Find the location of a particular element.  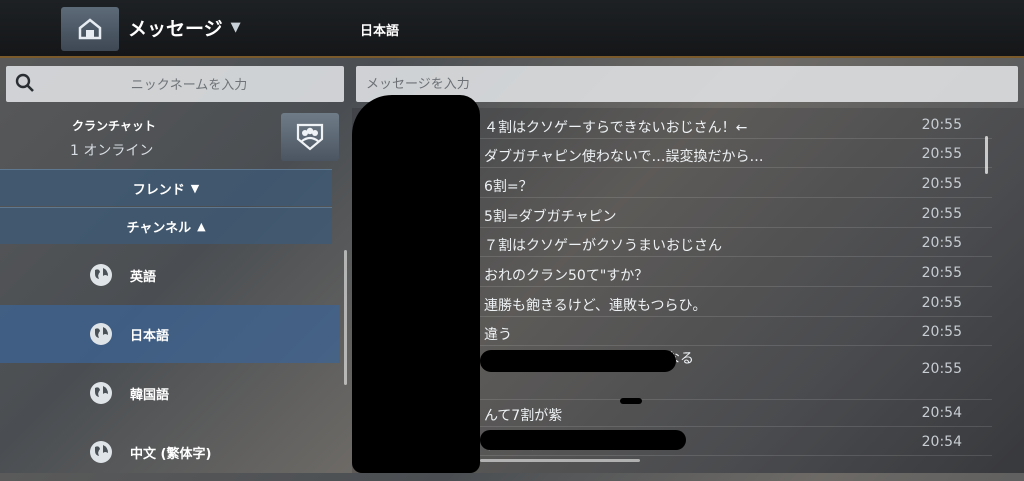

home-icon is located at coordinates (90, 29).